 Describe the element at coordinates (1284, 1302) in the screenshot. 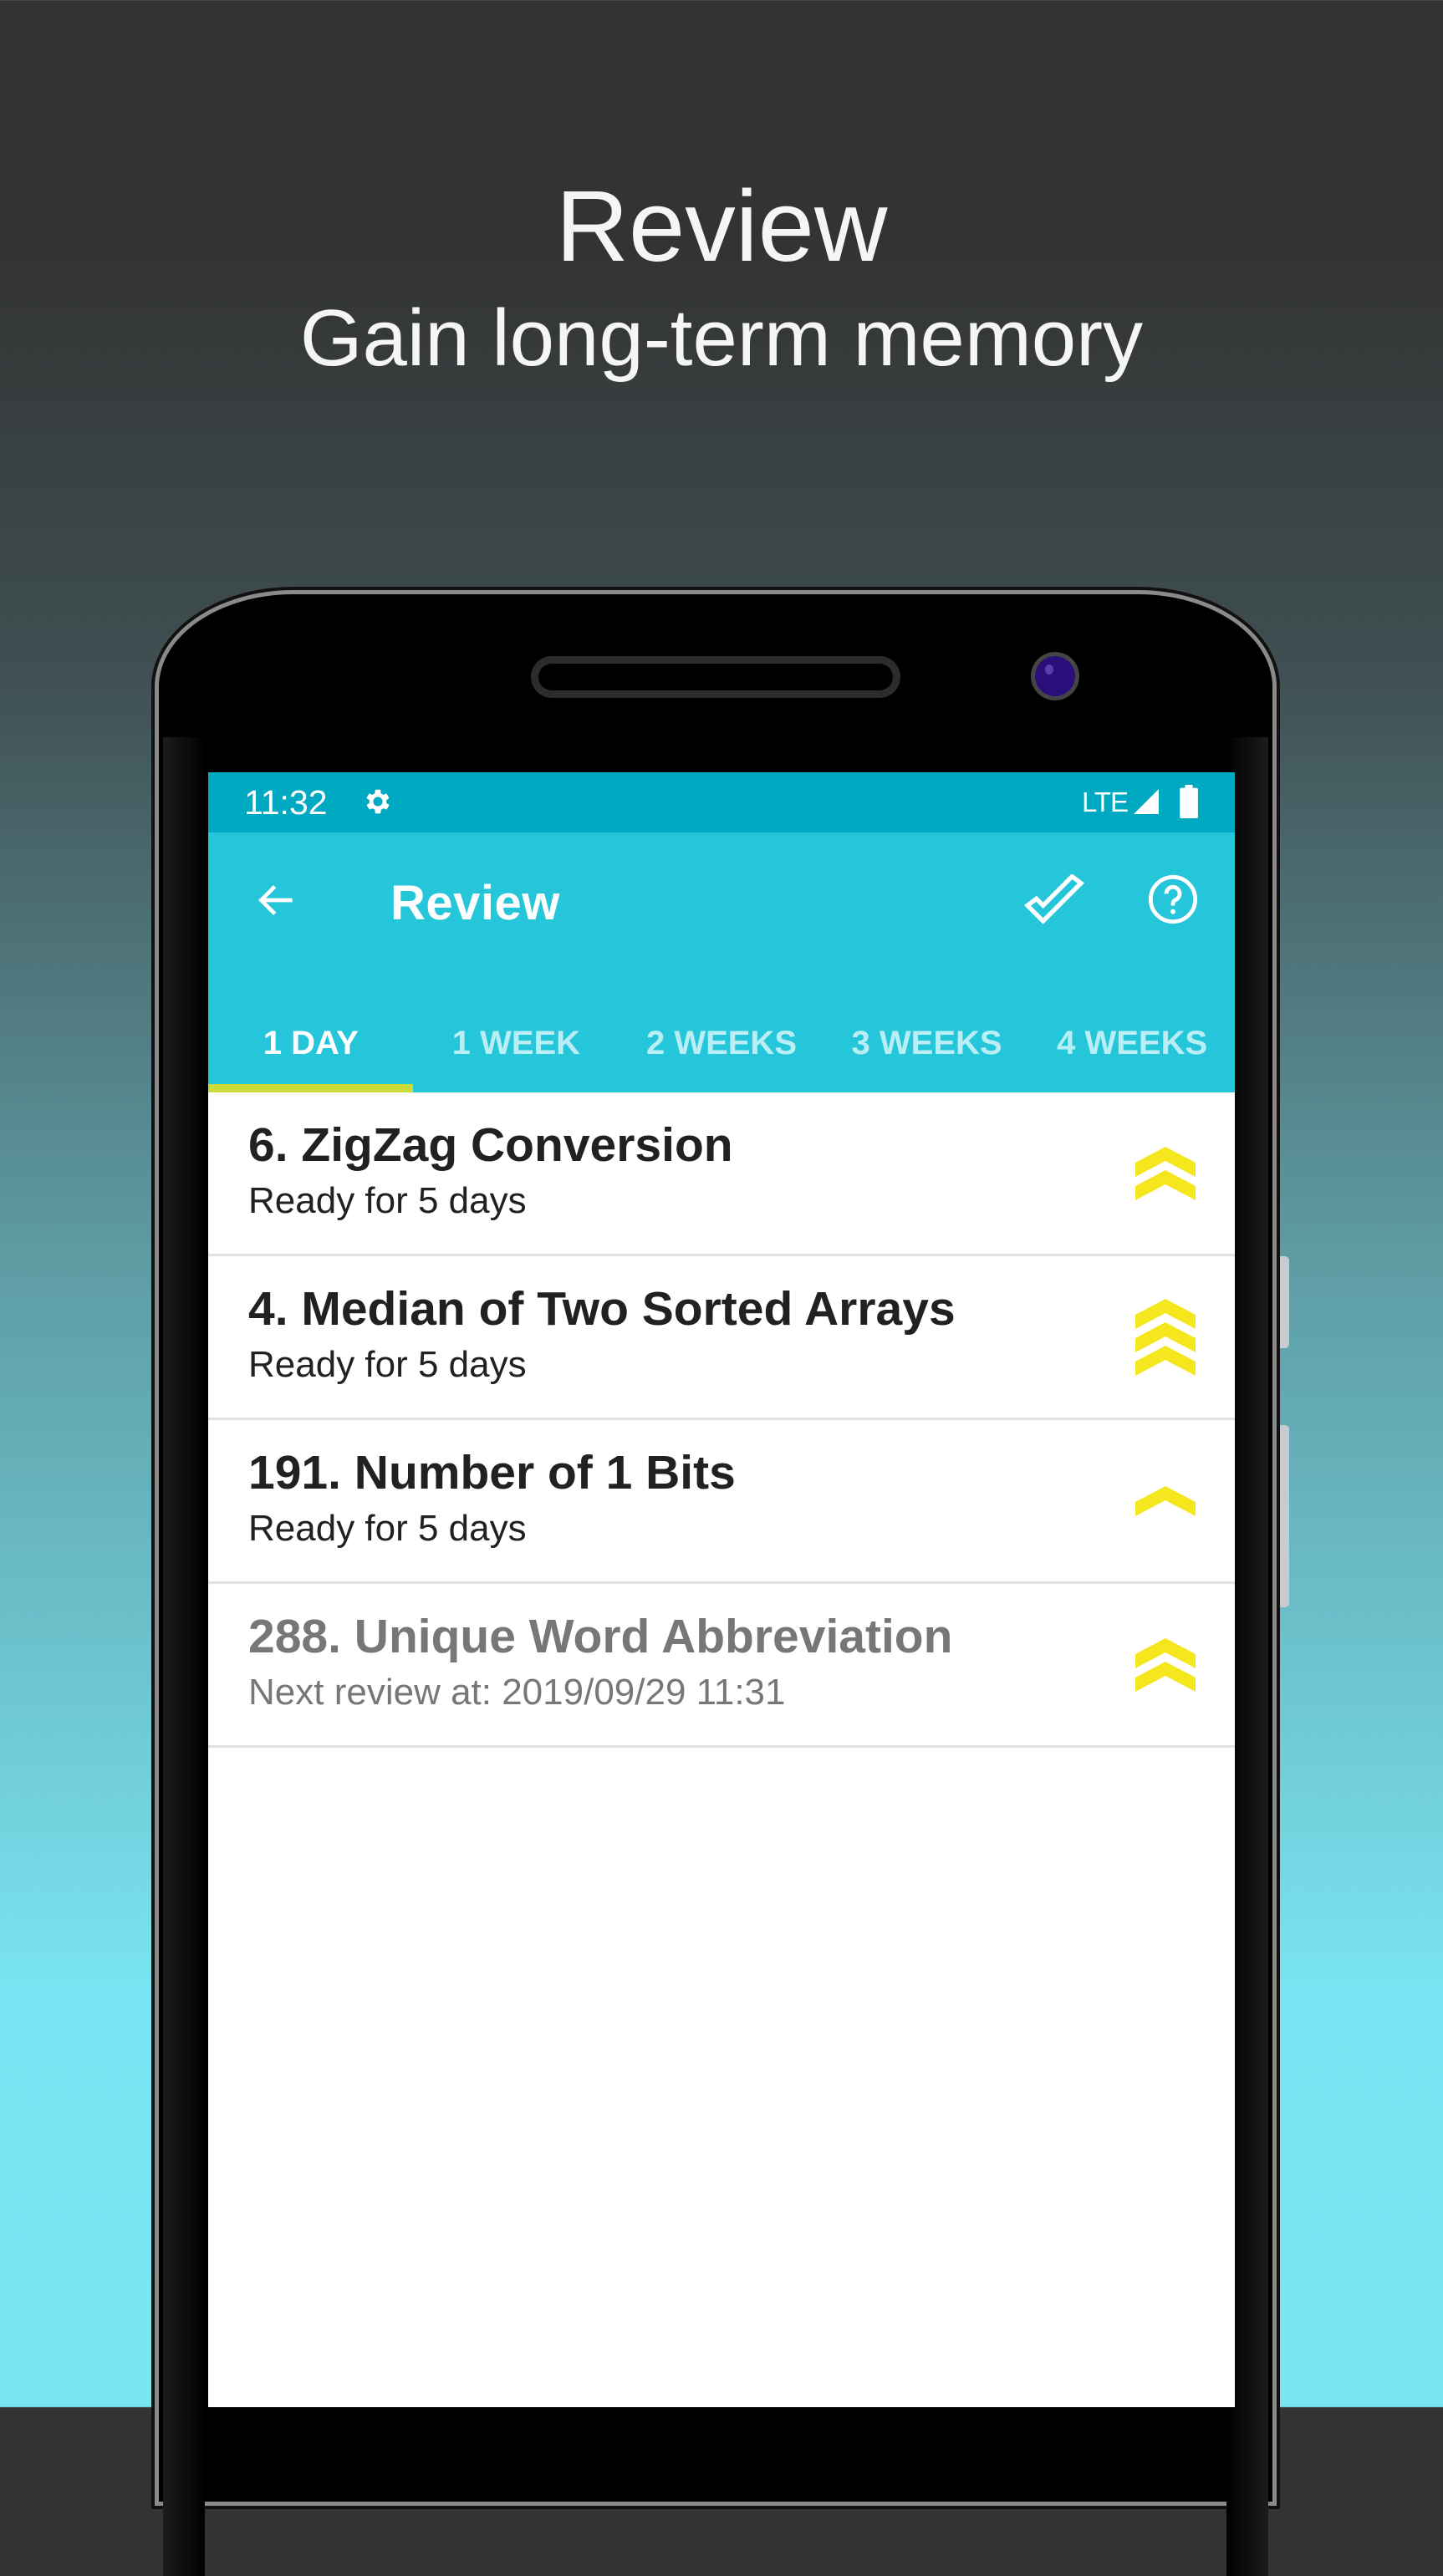

I see `phone-side-button-power` at that location.